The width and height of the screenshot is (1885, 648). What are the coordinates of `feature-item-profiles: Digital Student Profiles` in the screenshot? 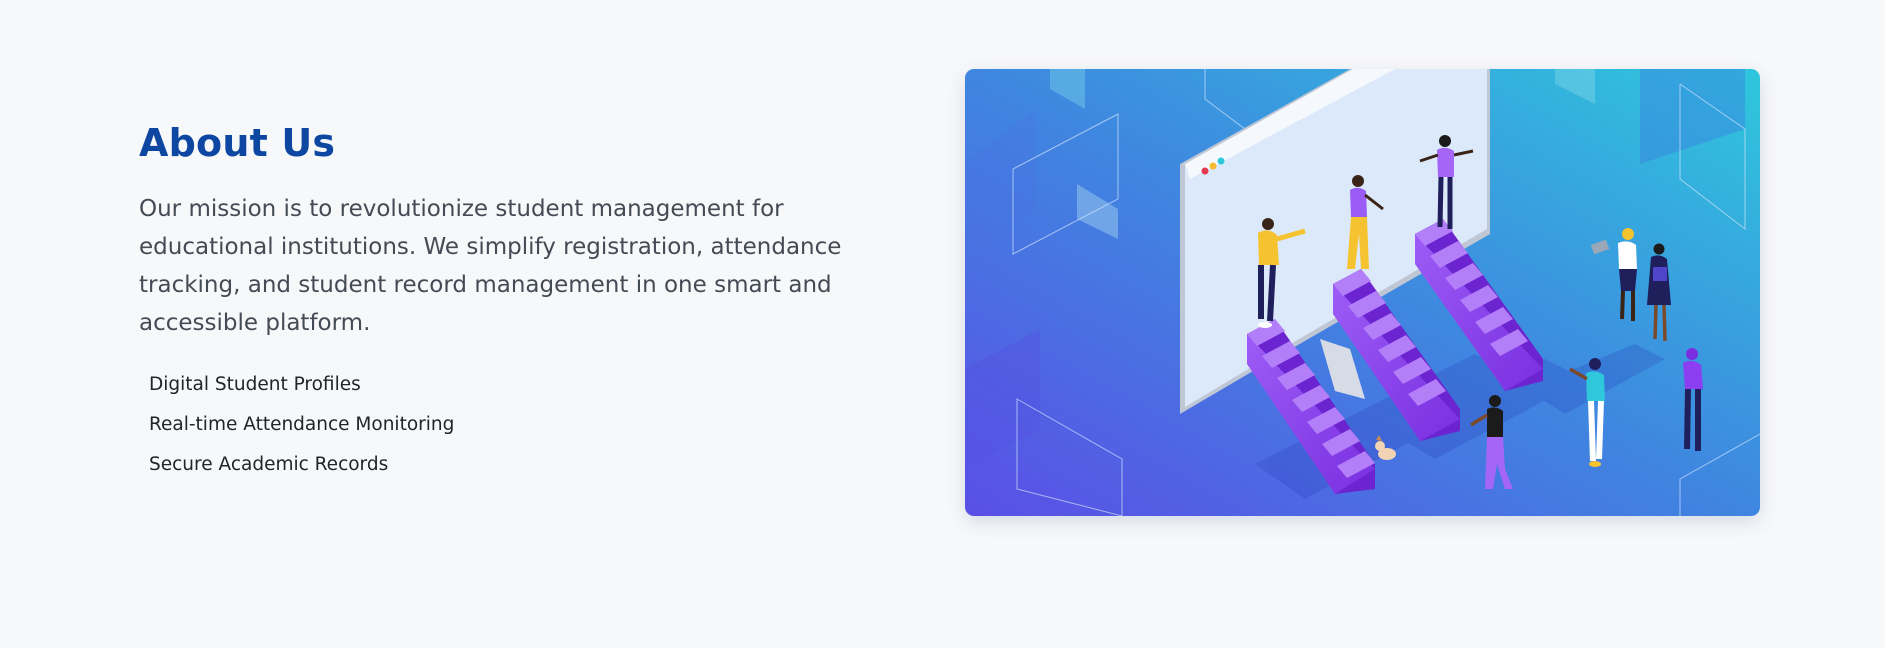 It's located at (255, 384).